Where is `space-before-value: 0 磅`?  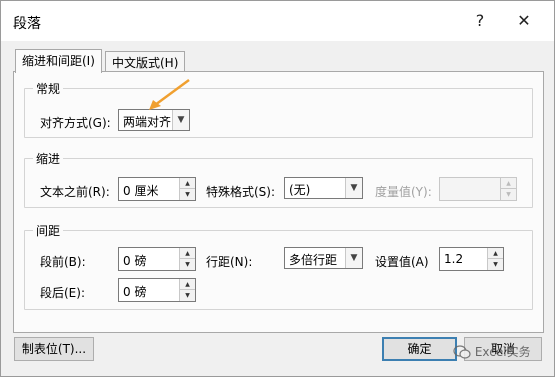 space-before-value: 0 磅 is located at coordinates (135, 261).